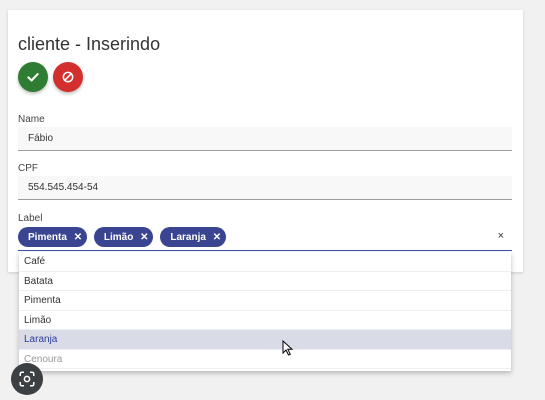  Describe the element at coordinates (265, 262) in the screenshot. I see `dropdown-option: Café` at that location.